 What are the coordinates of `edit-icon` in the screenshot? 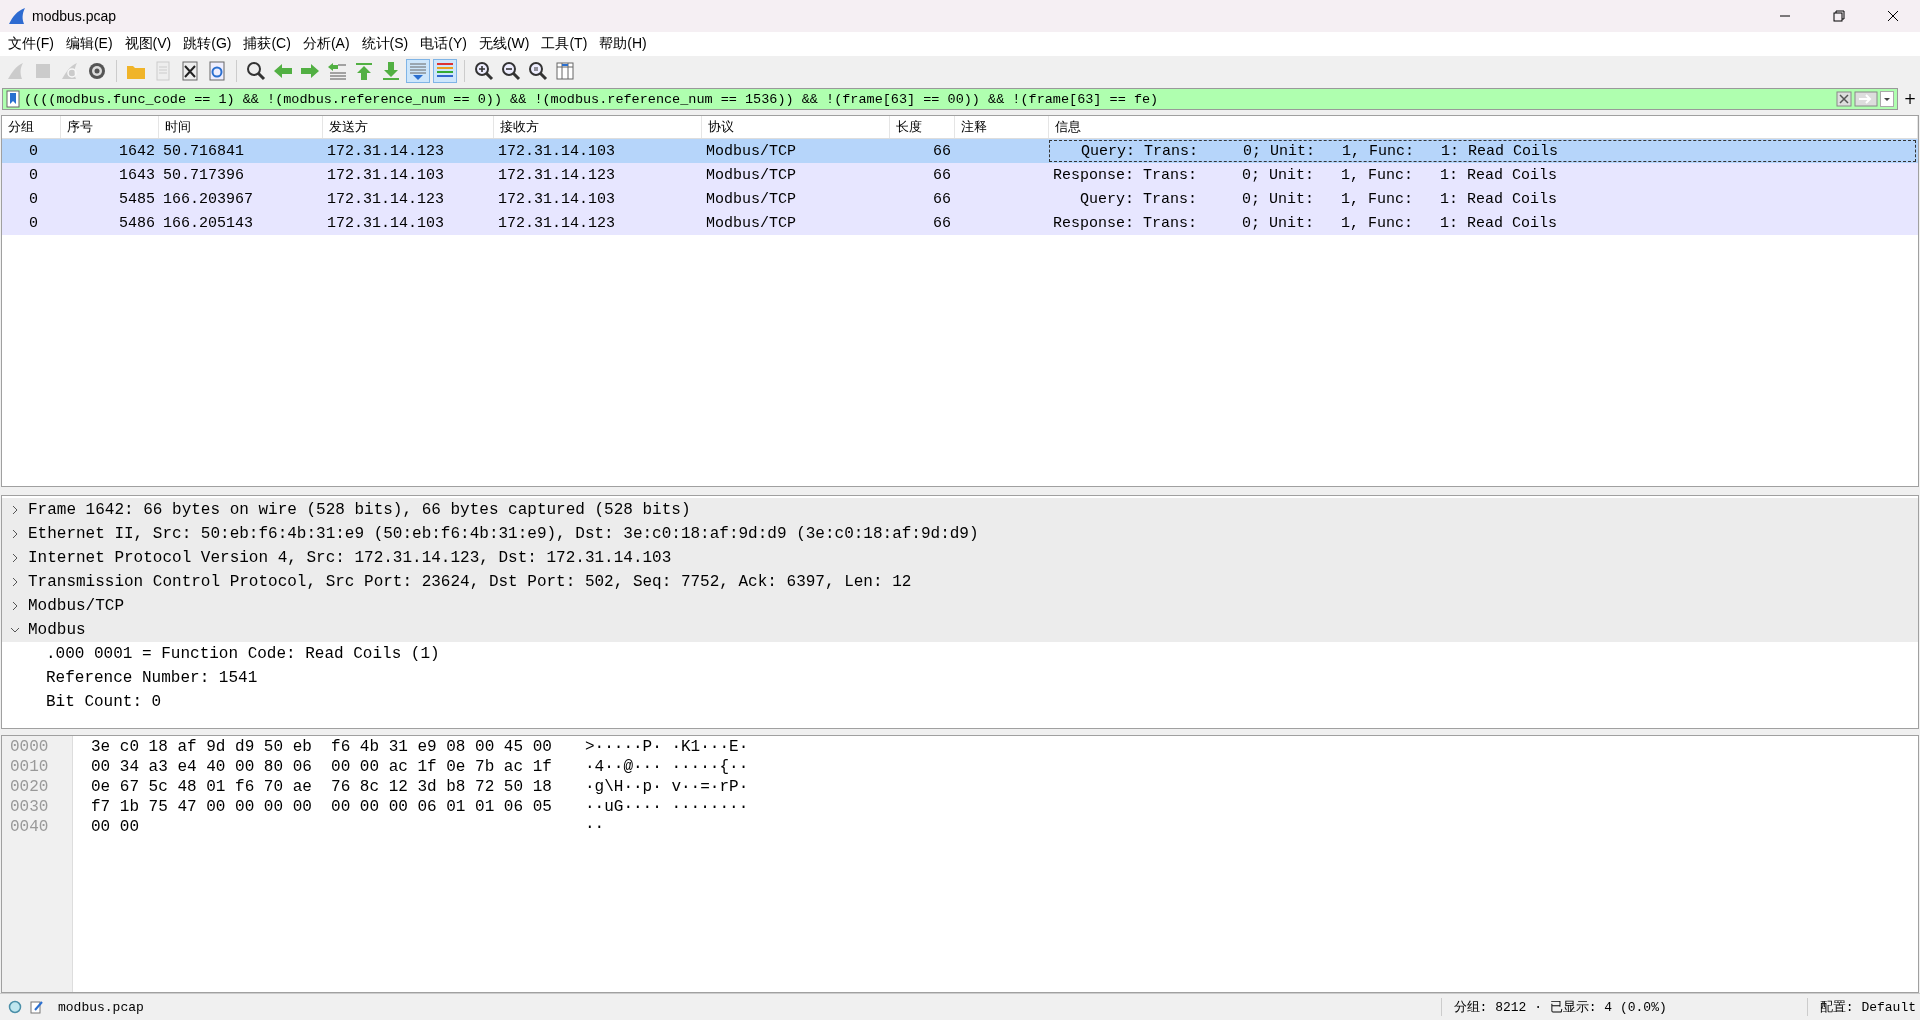 It's located at (37, 1007).